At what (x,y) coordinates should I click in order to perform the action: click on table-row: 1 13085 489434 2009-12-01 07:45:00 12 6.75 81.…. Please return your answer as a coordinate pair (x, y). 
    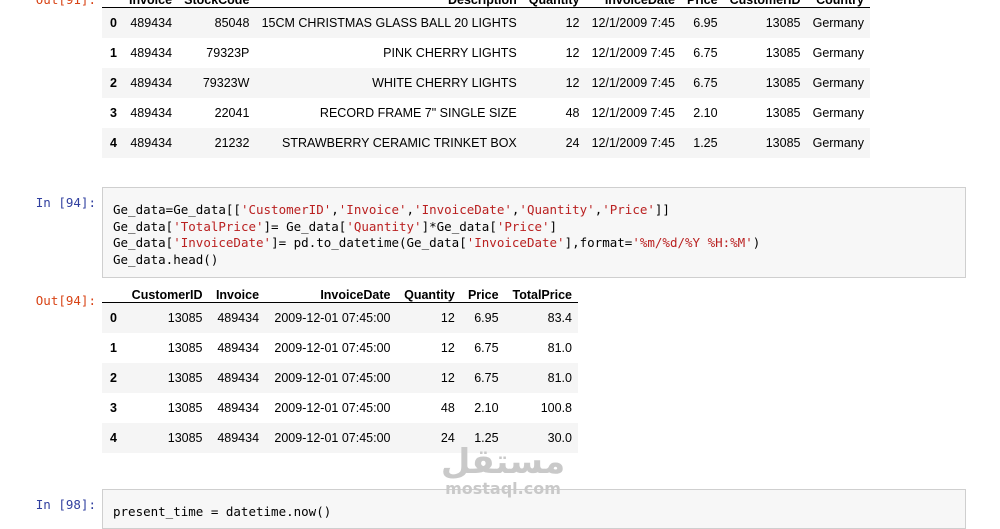
    Looking at the image, I should click on (340, 348).